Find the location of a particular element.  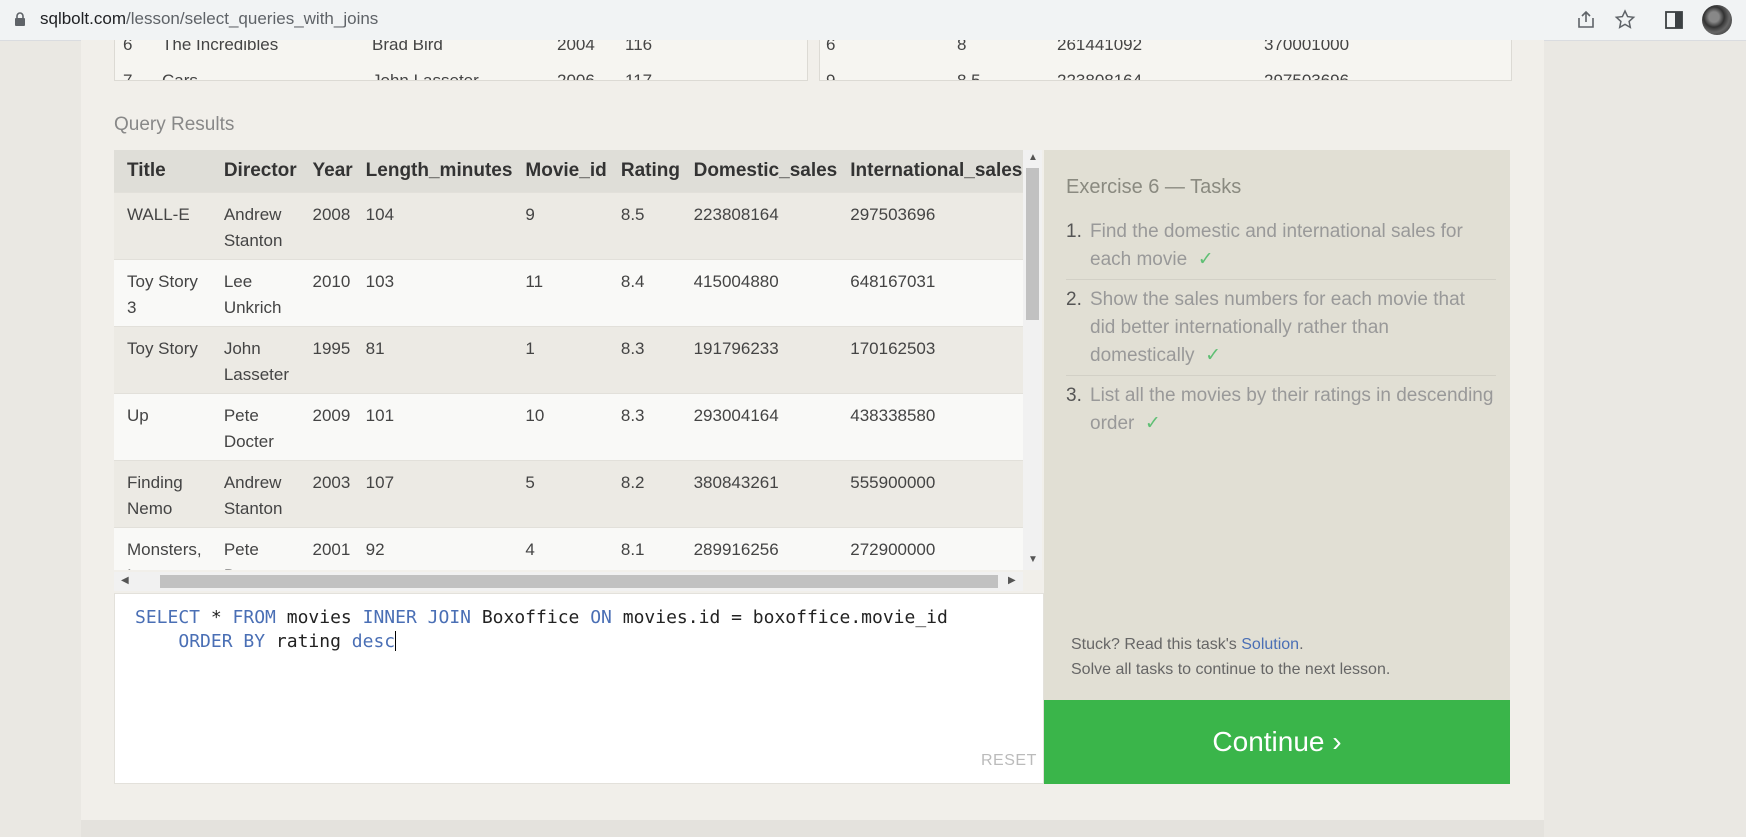

table-cell: 170162503 is located at coordinates (930, 360).